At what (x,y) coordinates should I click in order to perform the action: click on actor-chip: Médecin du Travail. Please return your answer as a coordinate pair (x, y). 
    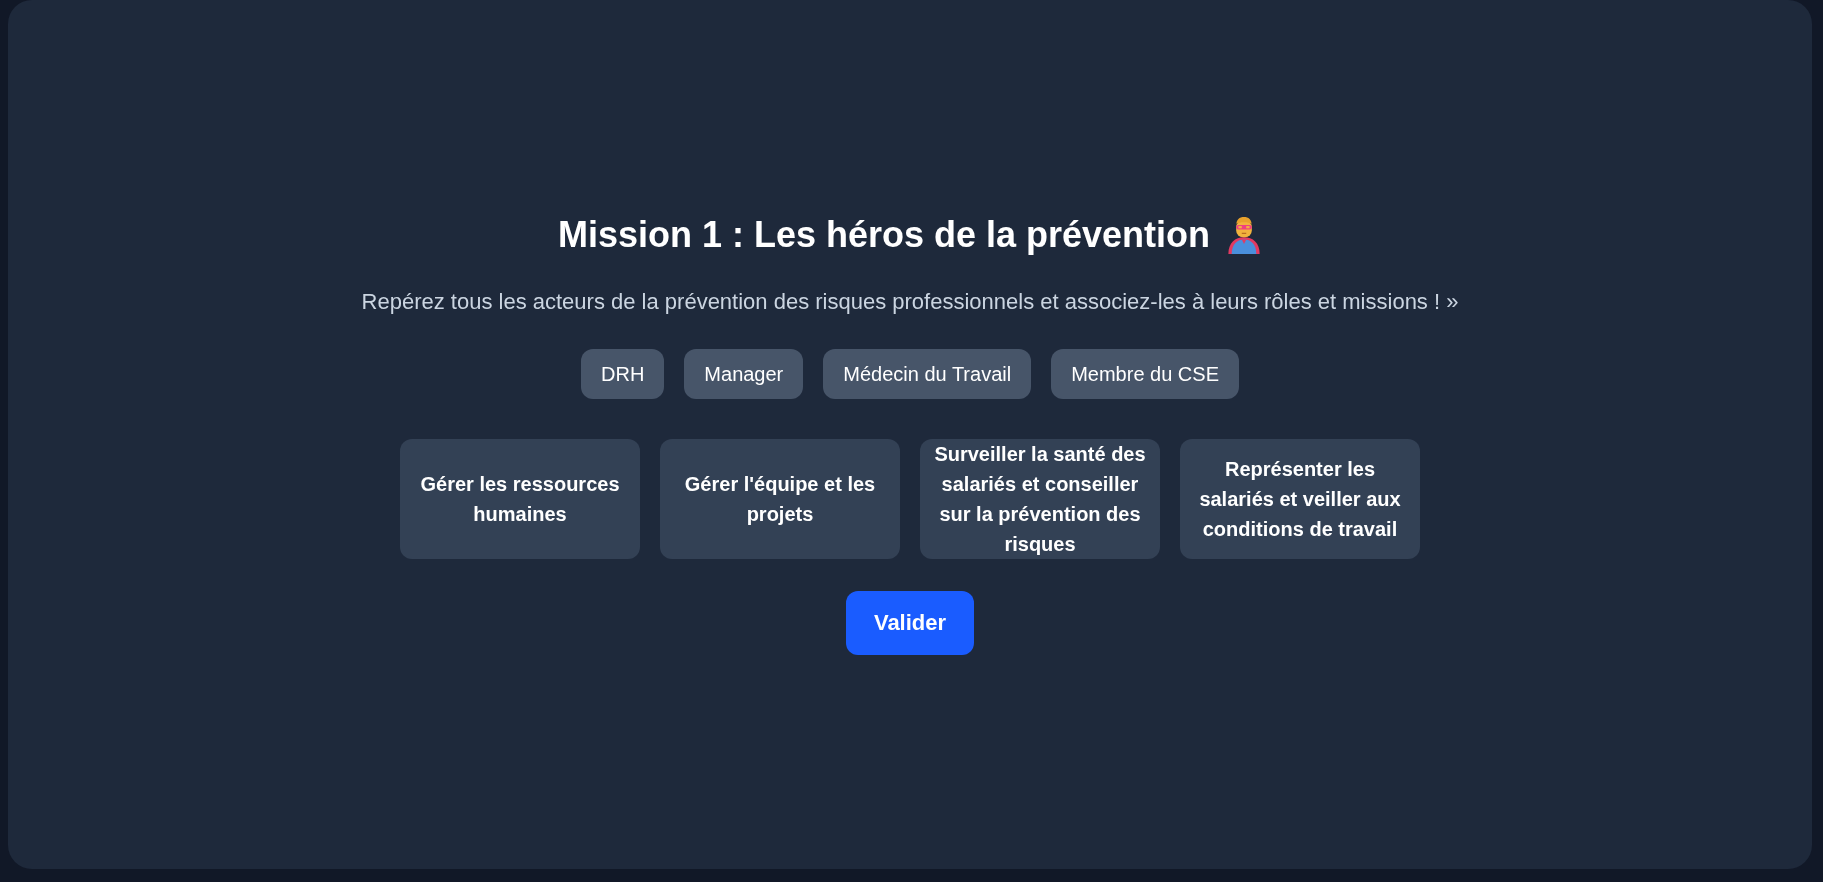
    Looking at the image, I should click on (927, 373).